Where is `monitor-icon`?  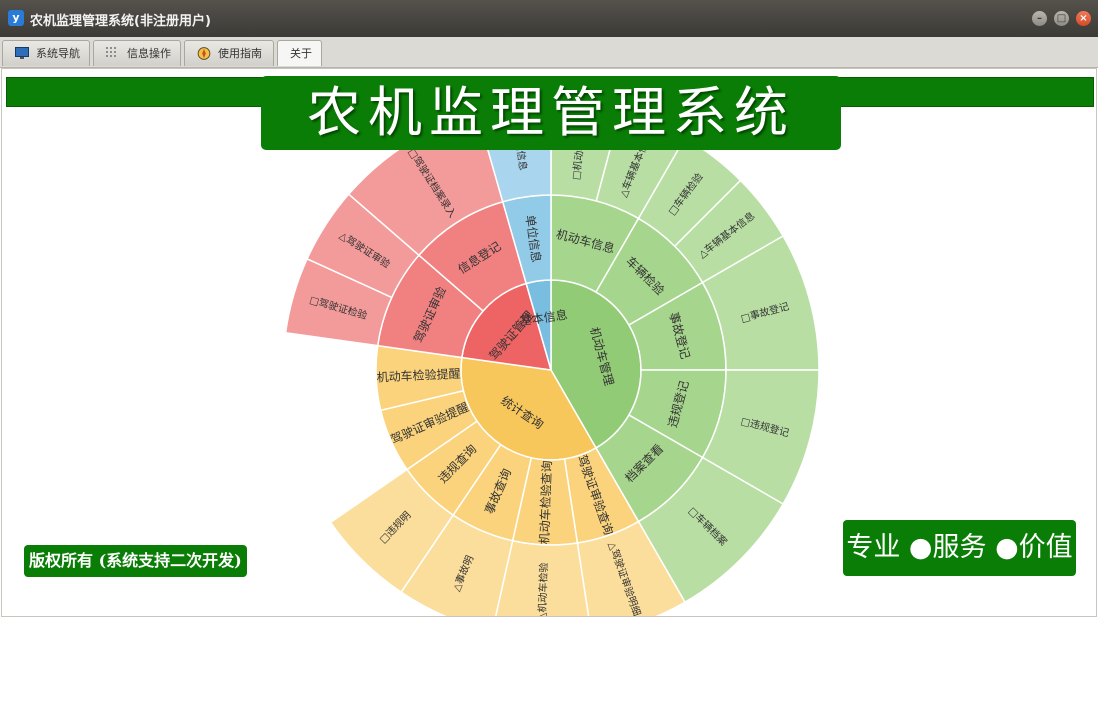 monitor-icon is located at coordinates (22, 53).